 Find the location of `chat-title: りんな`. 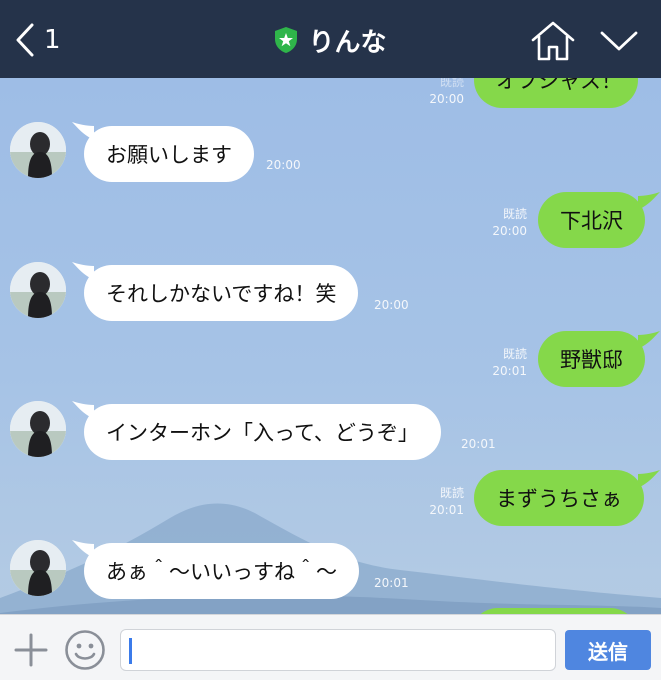

chat-title: りんな is located at coordinates (347, 42).